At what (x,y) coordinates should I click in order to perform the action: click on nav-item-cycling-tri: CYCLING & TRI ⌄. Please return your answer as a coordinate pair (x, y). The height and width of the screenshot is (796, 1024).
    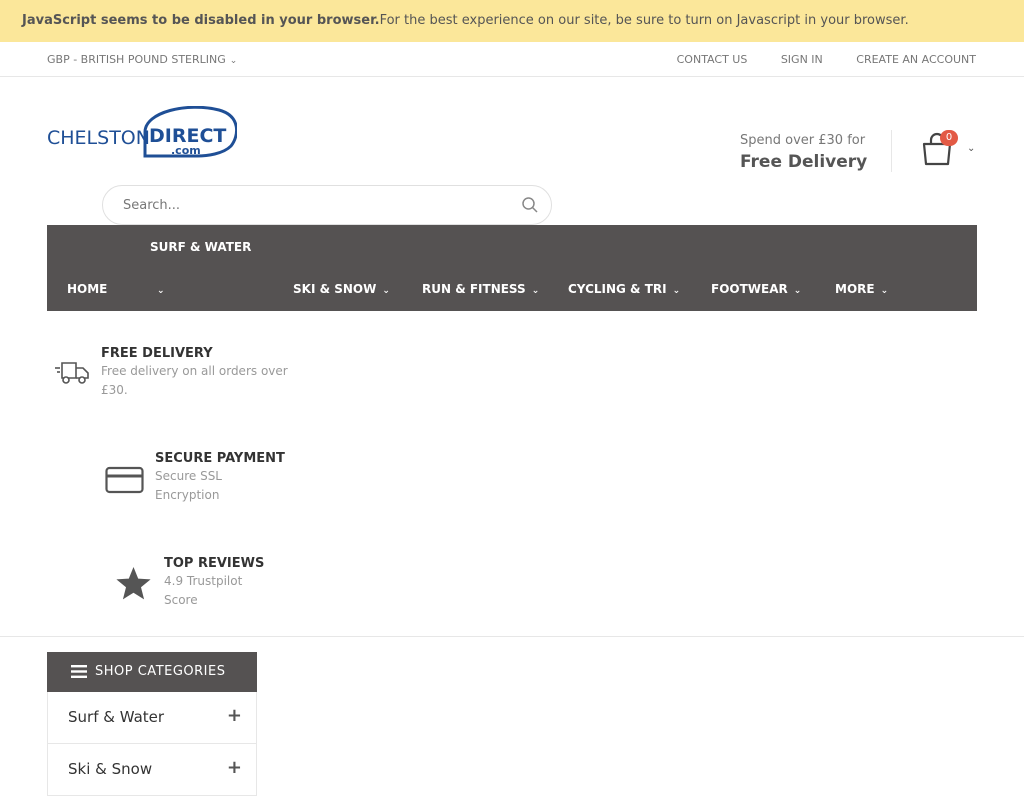
    Looking at the image, I should click on (624, 289).